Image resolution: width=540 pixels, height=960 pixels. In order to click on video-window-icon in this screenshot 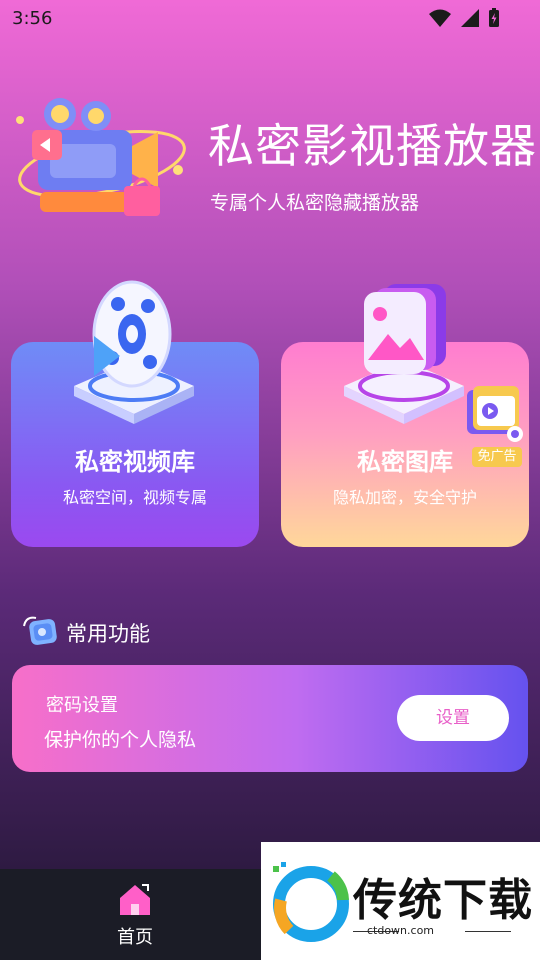, I will do `click(495, 414)`.